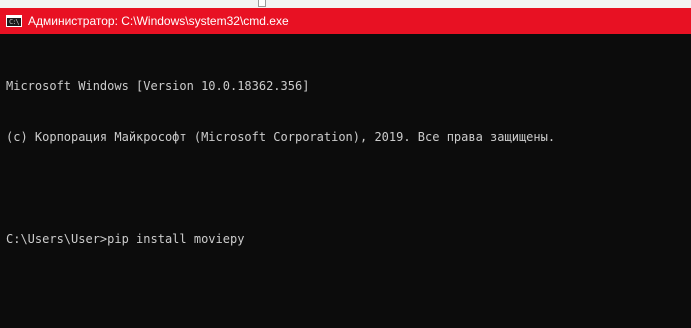  What do you see at coordinates (345, 4) in the screenshot?
I see `background-window-edge` at bounding box center [345, 4].